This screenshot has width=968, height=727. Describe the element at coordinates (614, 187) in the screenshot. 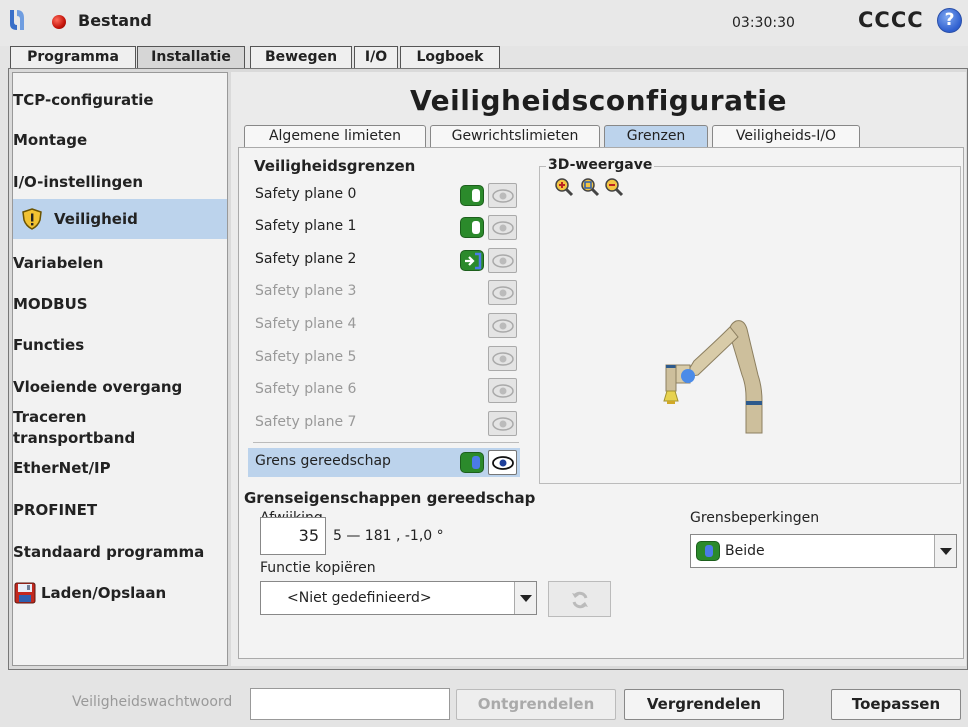

I see `zoom-out-icon` at that location.